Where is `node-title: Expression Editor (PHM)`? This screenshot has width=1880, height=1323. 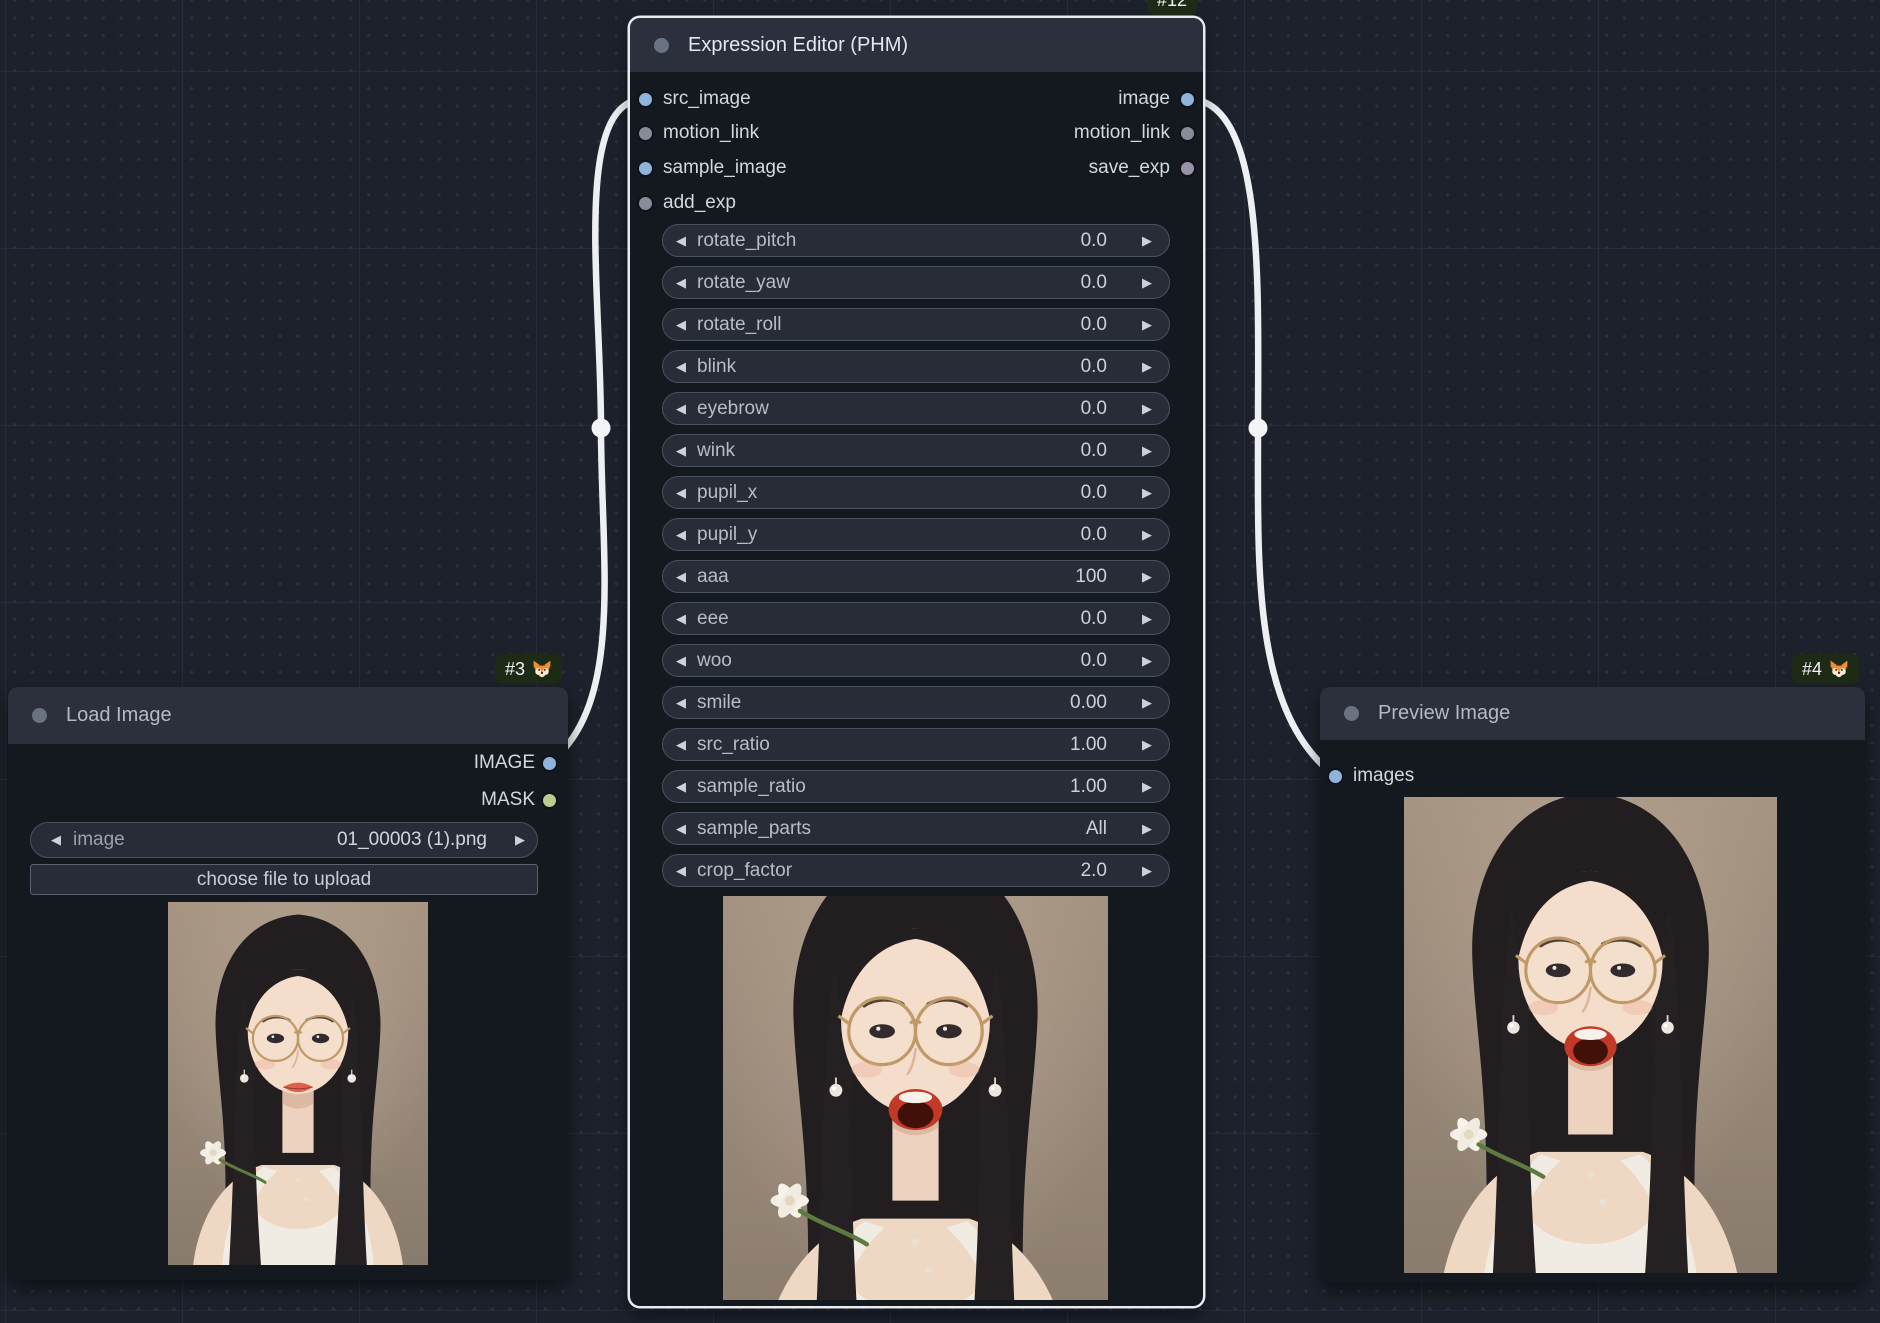
node-title: Expression Editor (PHM) is located at coordinates (798, 44).